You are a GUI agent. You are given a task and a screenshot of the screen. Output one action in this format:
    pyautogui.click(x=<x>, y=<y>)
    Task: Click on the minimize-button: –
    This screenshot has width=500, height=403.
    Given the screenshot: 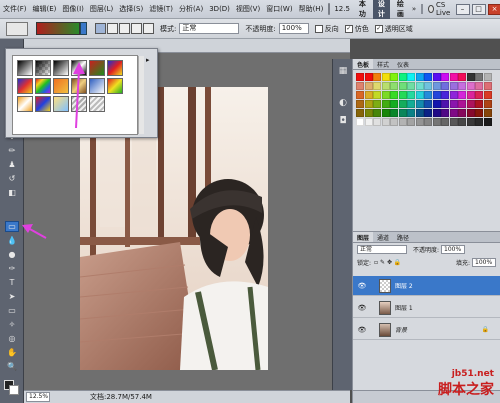 What is the action you would take?
    pyautogui.click(x=462, y=9)
    